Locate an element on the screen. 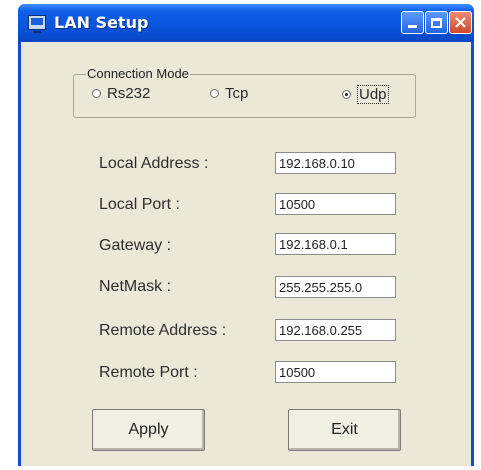  local-address-label: Local Address : is located at coordinates (154, 163).